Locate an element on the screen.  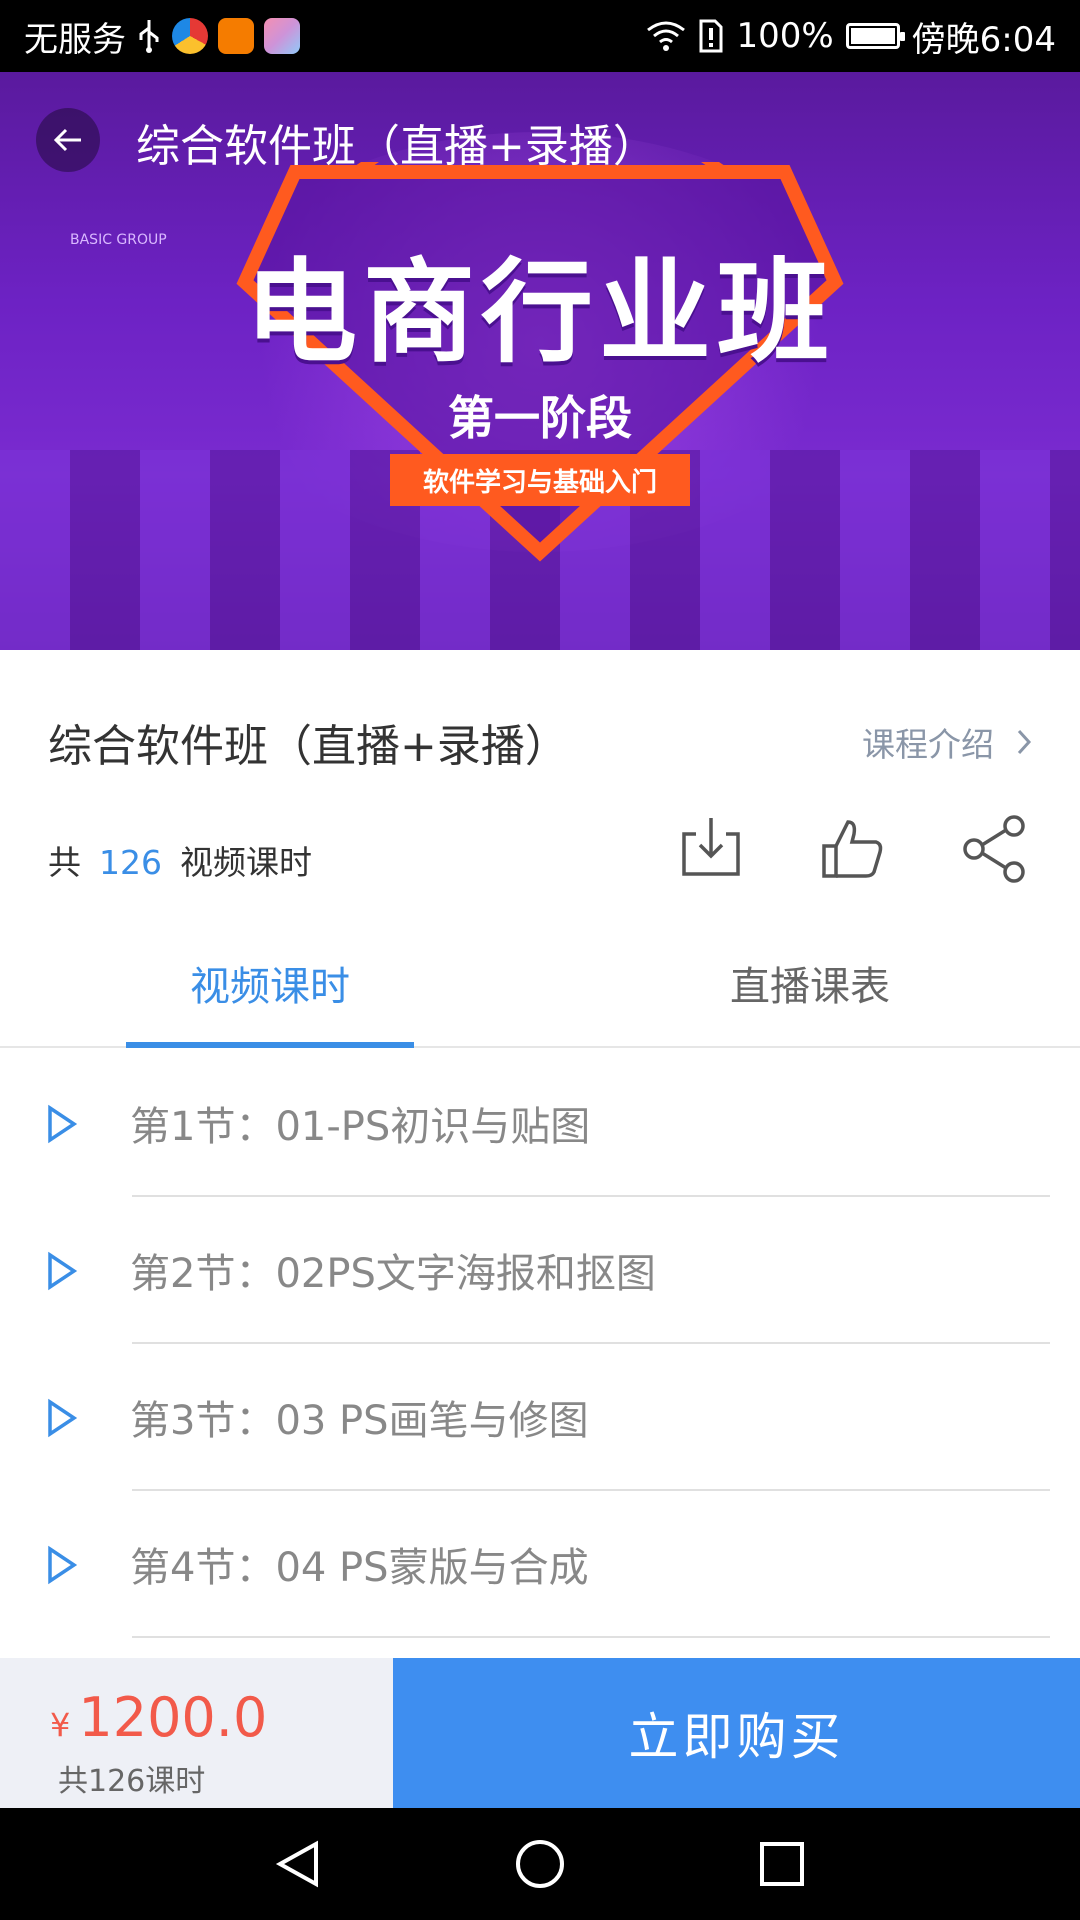
chevron-right-icon is located at coordinates (1024, 742).